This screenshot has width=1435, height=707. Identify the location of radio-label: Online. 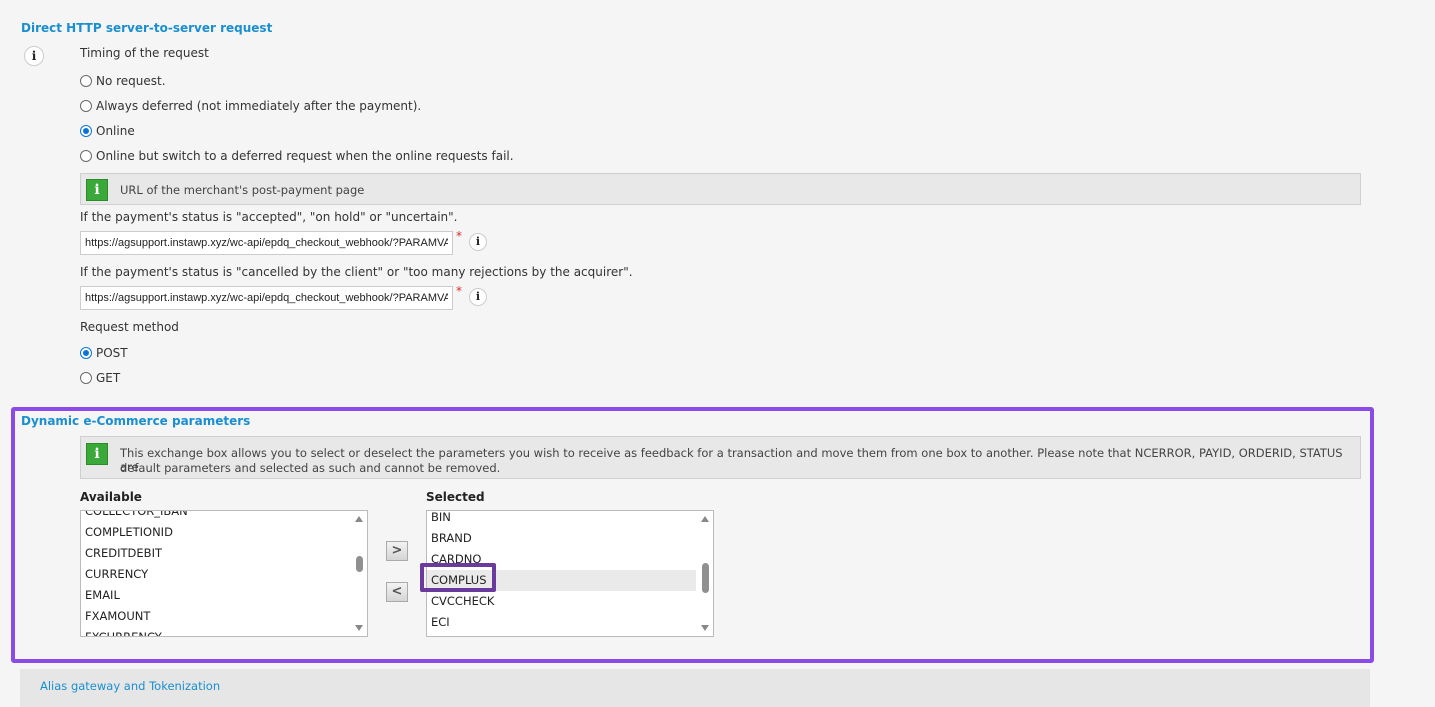
(115, 131).